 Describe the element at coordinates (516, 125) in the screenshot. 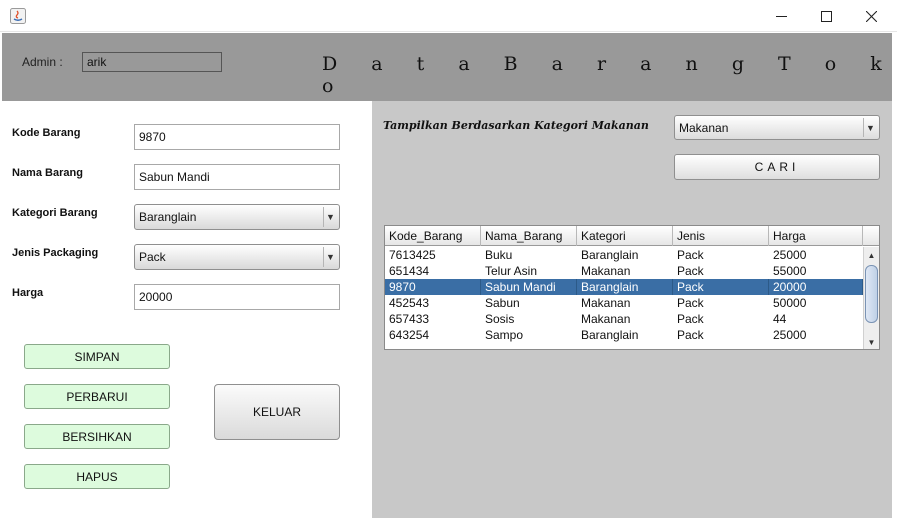

I see `filter-label: Tampilkan Berdasarkan Kategori Makanan` at that location.